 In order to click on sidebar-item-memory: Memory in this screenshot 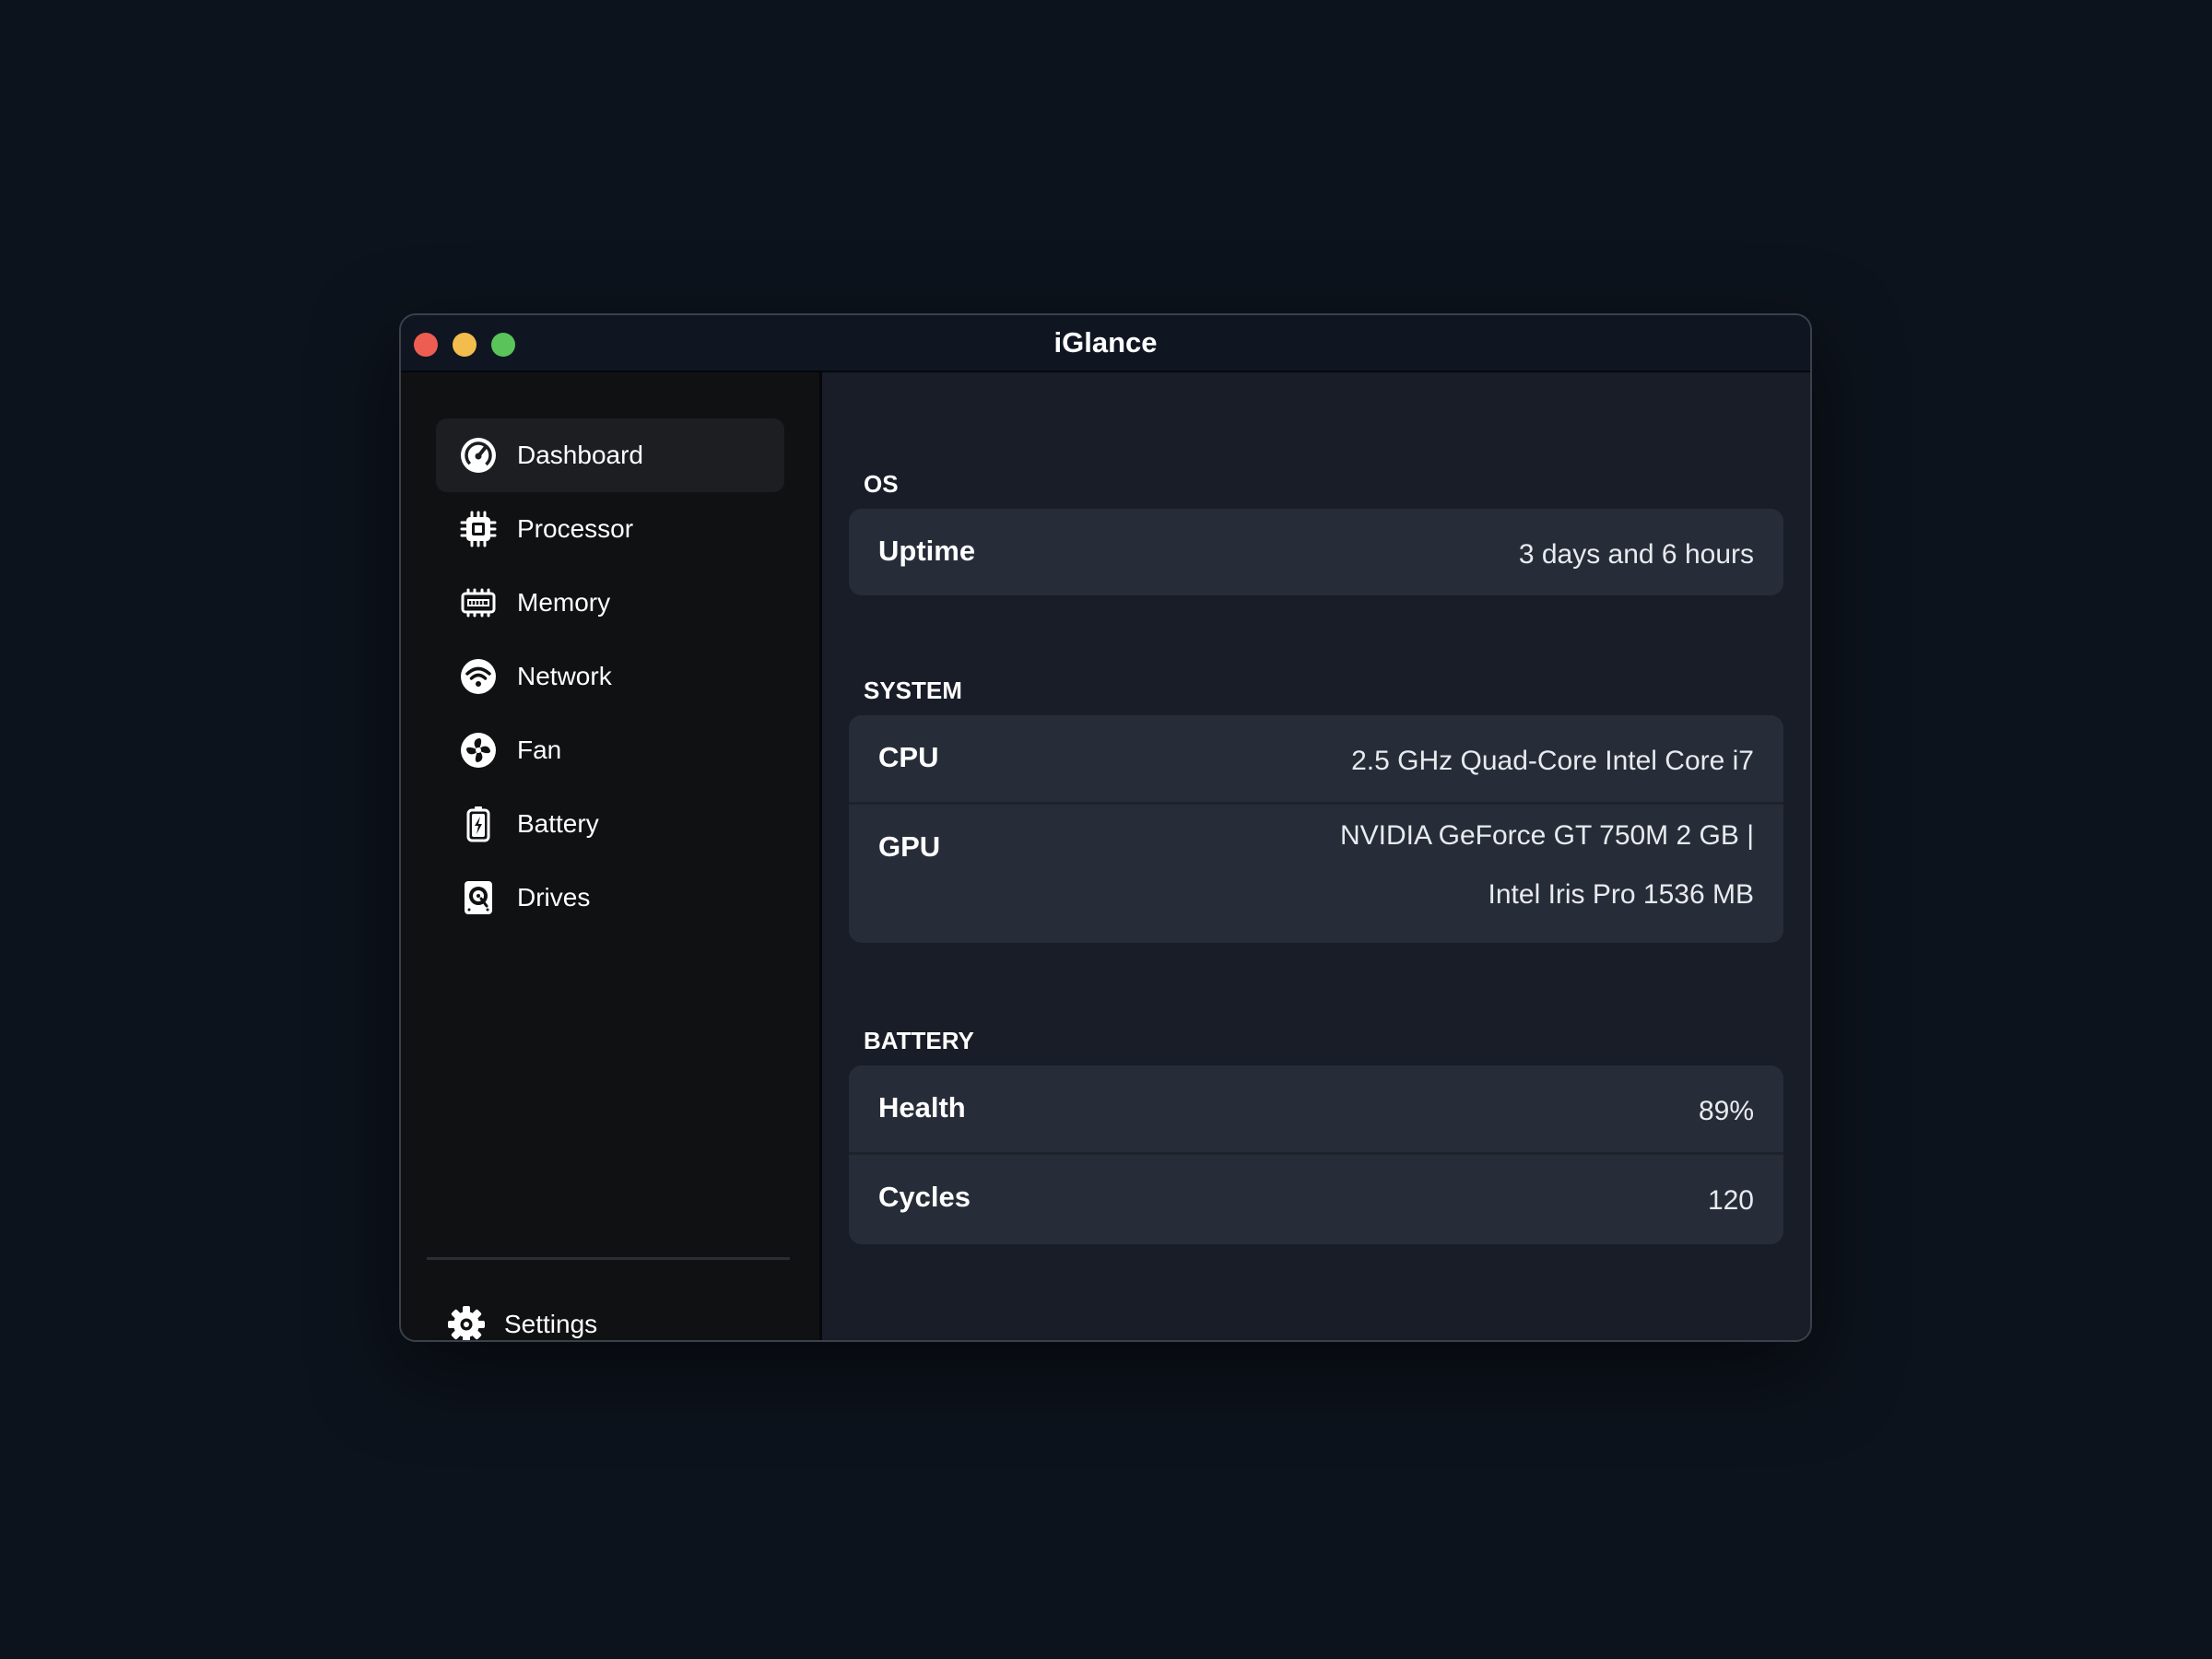, I will do `click(610, 603)`.